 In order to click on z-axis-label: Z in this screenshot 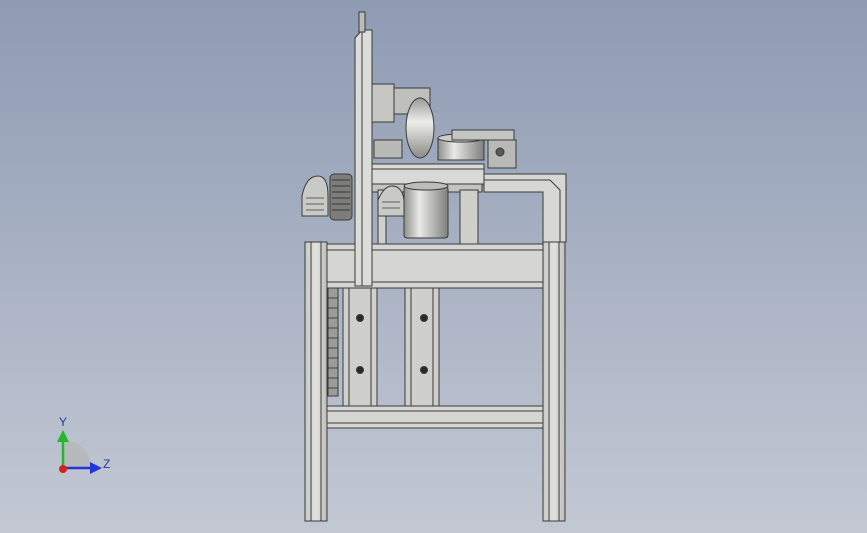, I will do `click(106, 464)`.